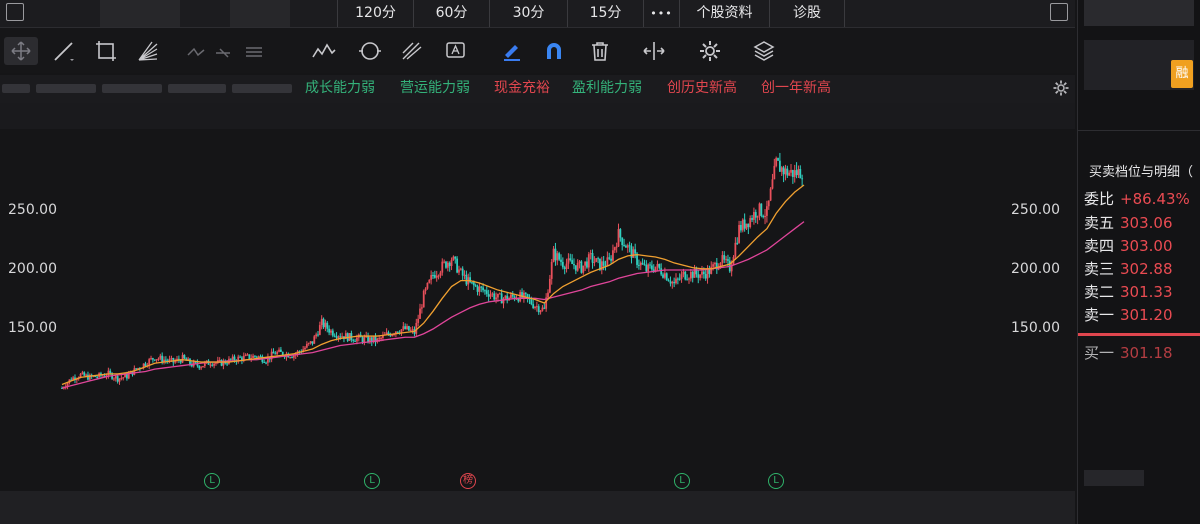 This screenshot has height=524, width=1200. Describe the element at coordinates (1146, 353) in the screenshot. I see `bid-price: 301.18` at that location.